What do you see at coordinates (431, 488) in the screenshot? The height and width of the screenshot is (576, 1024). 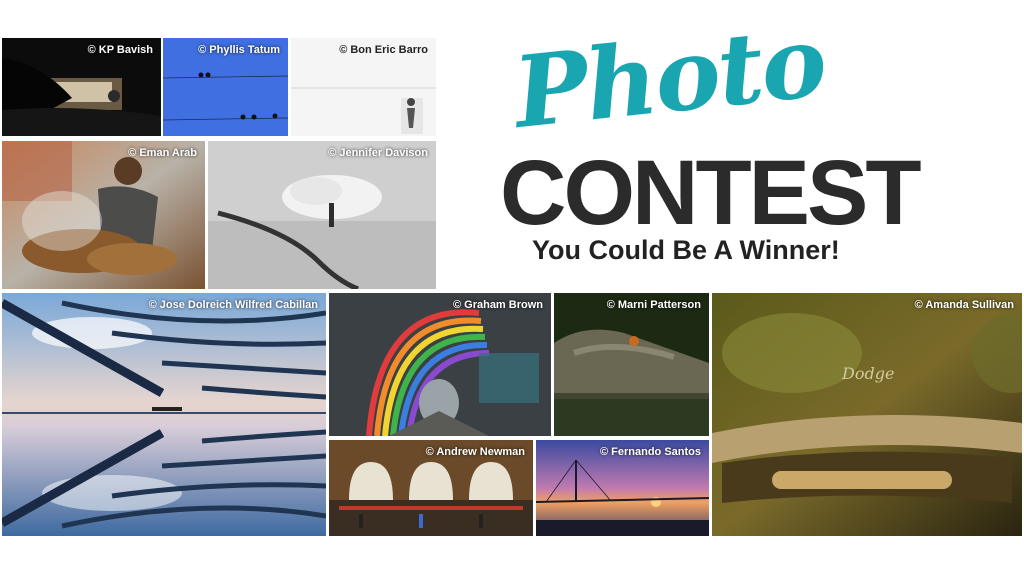 I see `photo-andrew-newman: © Andrew Newman` at bounding box center [431, 488].